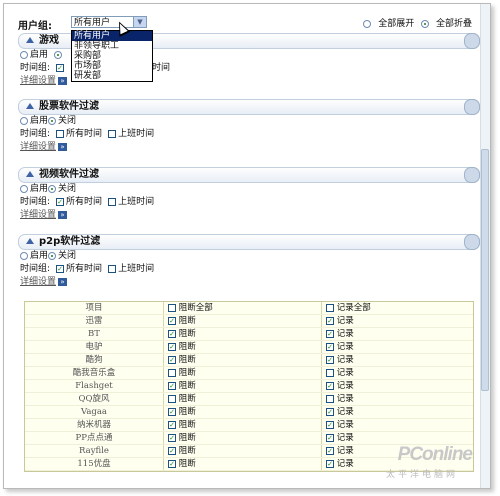 The width and height of the screenshot is (500, 496). Describe the element at coordinates (112, 76) in the screenshot. I see `dropdown-option: 研发部` at that location.